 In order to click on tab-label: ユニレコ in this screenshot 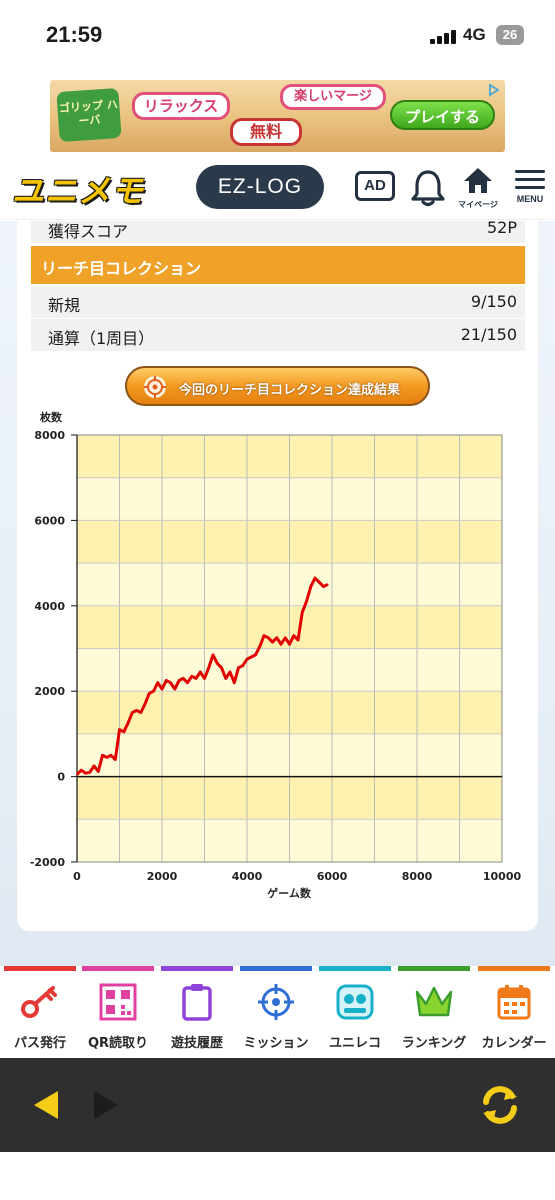, I will do `click(354, 1043)`.